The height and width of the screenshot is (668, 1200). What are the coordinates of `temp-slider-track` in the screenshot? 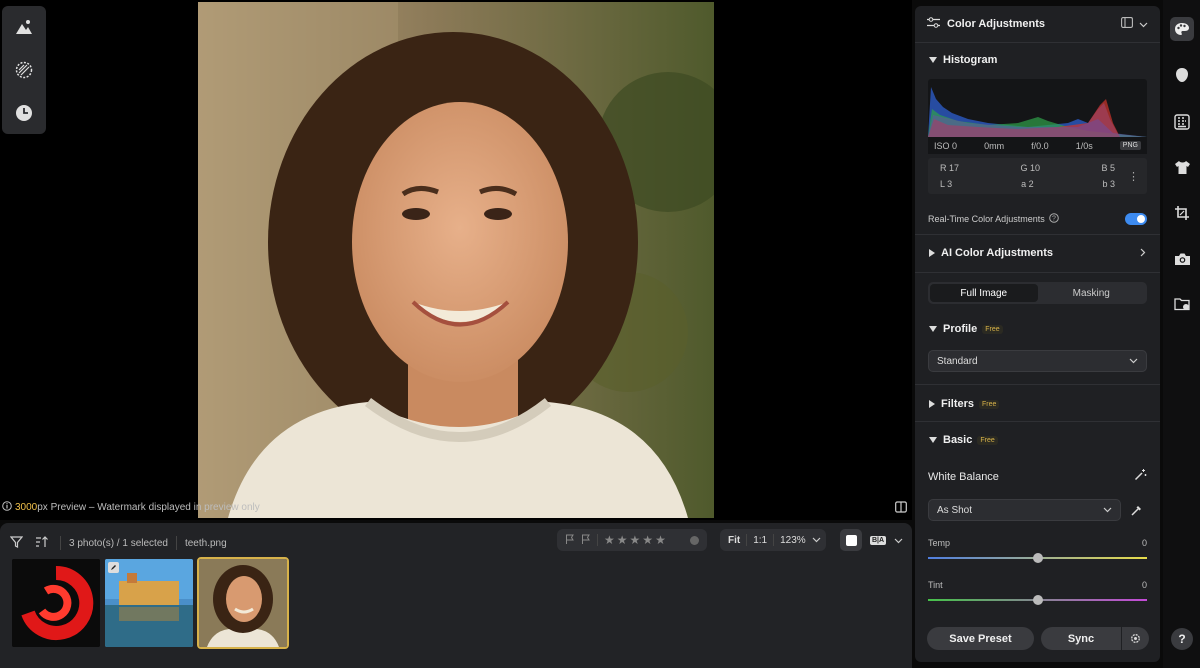 It's located at (1037, 558).